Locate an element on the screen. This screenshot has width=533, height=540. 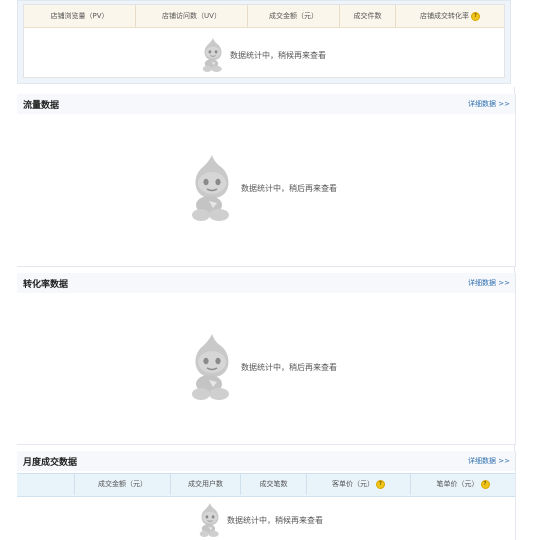
summary-empty-state: 数据统计中，稍候再来查看 is located at coordinates (263, 55).